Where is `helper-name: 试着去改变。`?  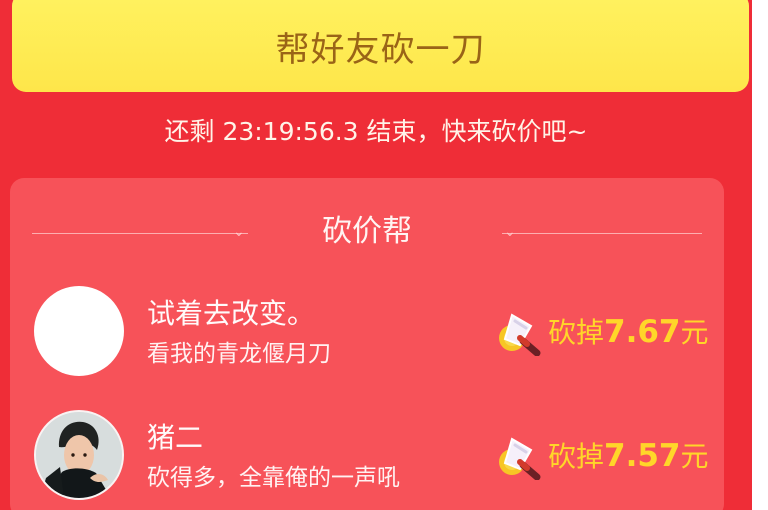
helper-name: 试着去改变。 is located at coordinates (231, 313).